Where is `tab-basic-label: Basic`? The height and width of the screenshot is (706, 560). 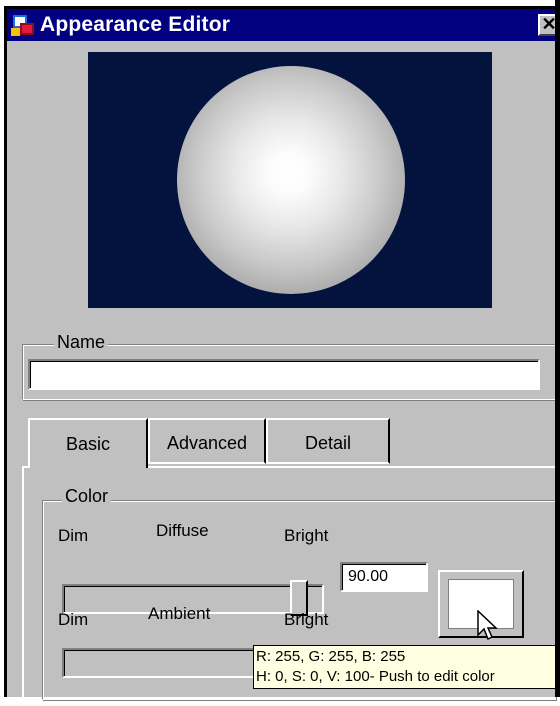
tab-basic-label: Basic is located at coordinates (87, 444).